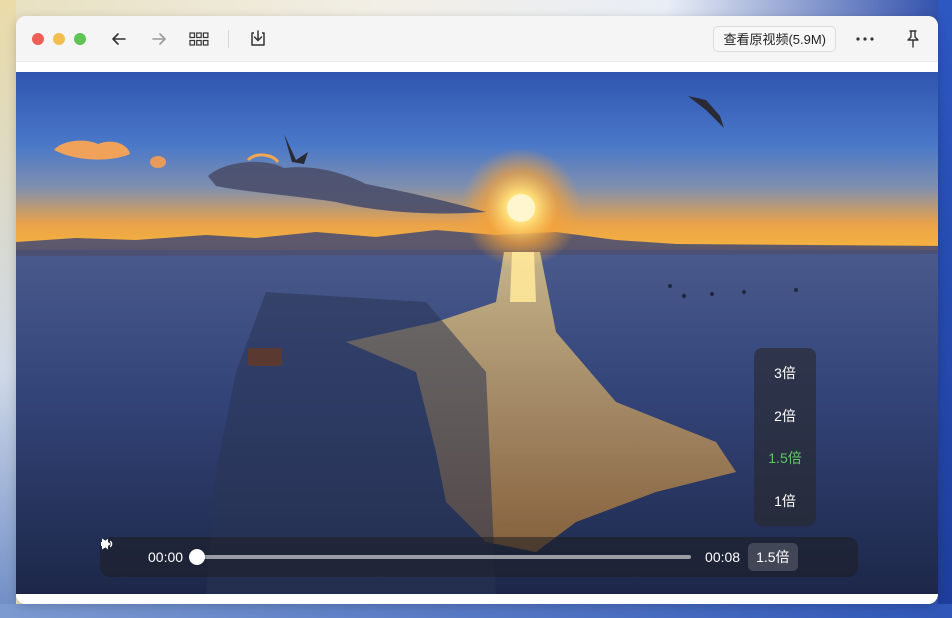 The image size is (952, 618). Describe the element at coordinates (774, 38) in the screenshot. I see `view-original-video-button: 查看原视频(5.9M)` at that location.